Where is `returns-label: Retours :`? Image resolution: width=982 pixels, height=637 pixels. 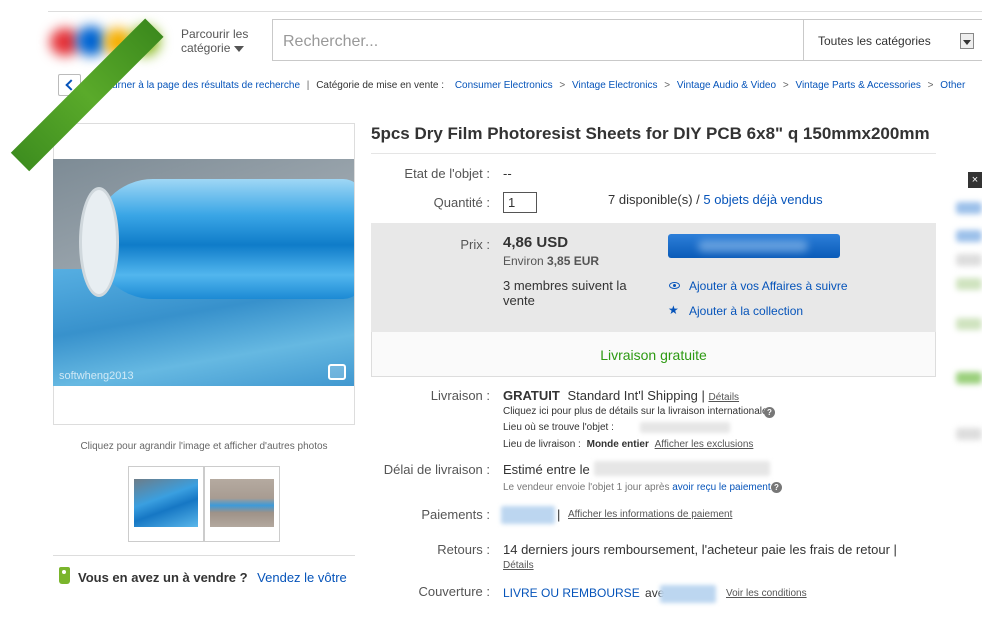 returns-label: Retours : is located at coordinates (463, 549).